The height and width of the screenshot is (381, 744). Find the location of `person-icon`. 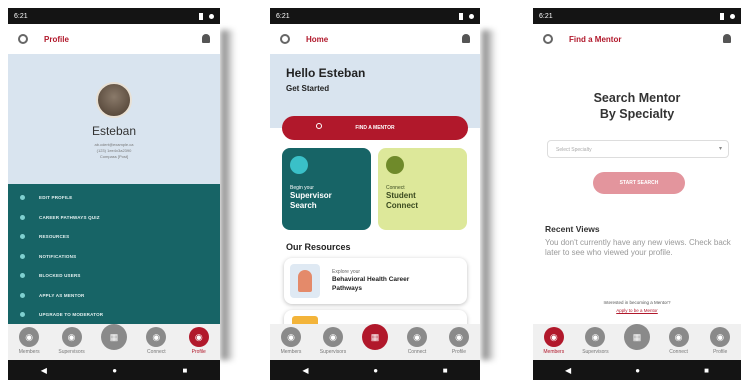

person-icon is located at coordinates (22, 295).